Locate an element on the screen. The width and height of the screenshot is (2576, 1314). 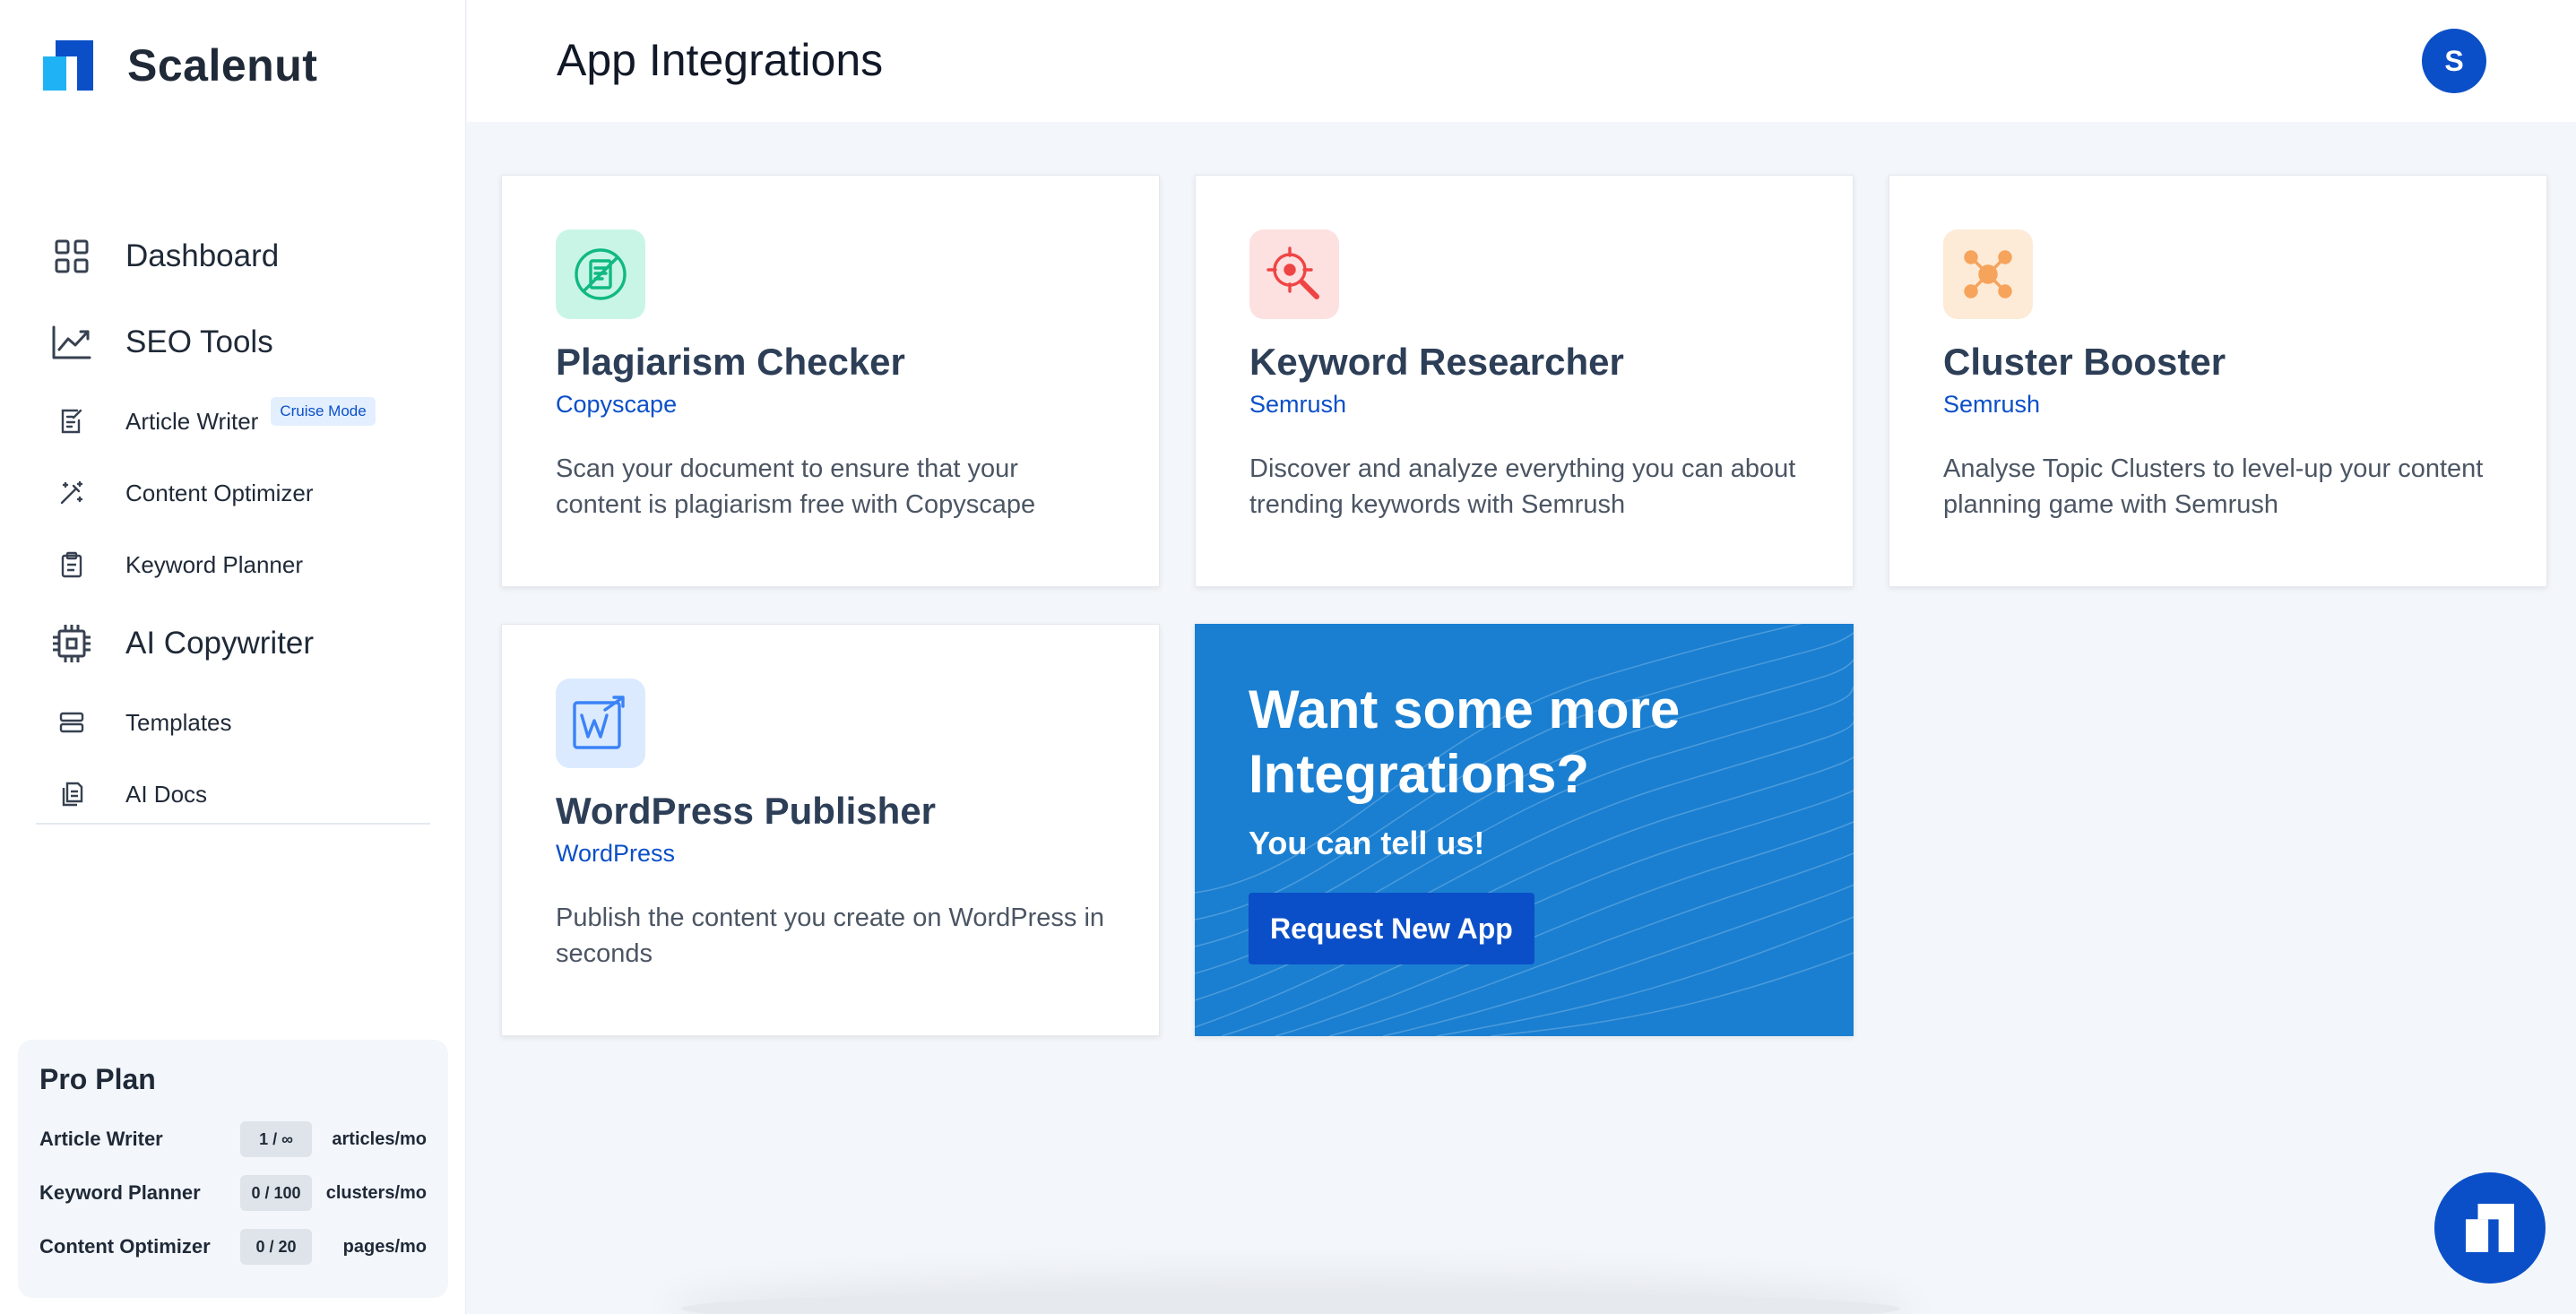
card-title: Plagiarism Checker is located at coordinates (730, 362).